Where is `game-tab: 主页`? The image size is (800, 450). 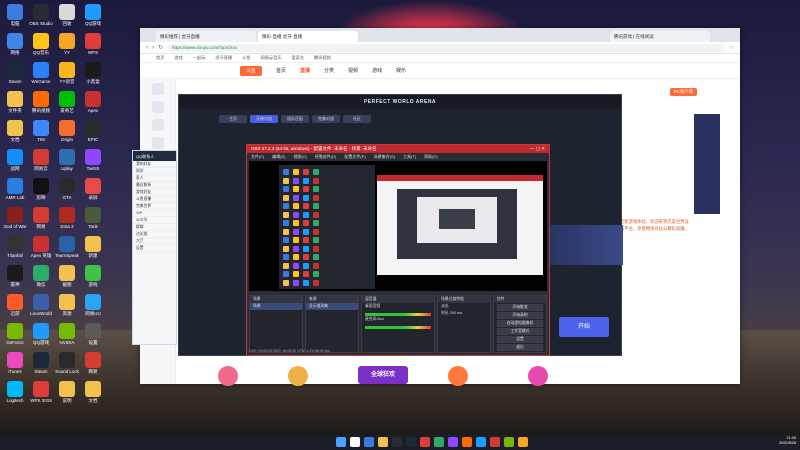 game-tab: 主页 is located at coordinates (233, 119).